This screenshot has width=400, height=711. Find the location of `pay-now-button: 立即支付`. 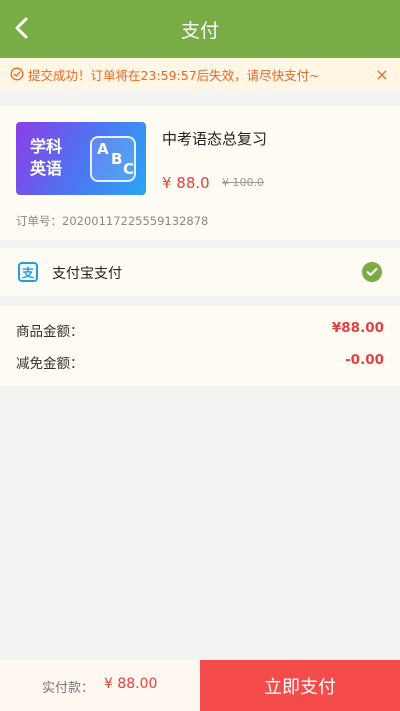

pay-now-button: 立即支付 is located at coordinates (300, 685).